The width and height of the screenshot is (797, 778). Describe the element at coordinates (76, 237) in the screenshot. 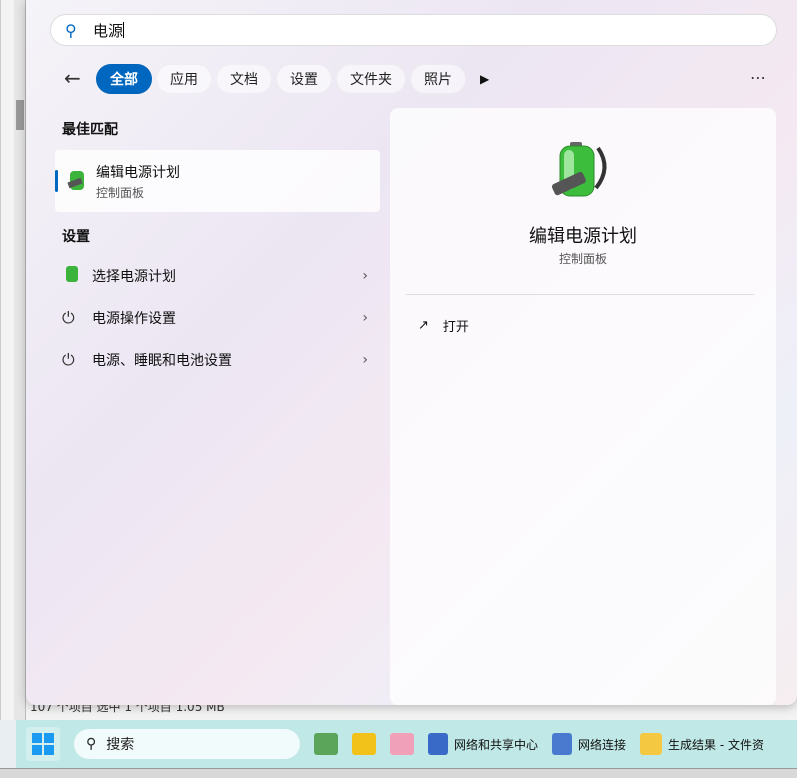

I see `settings-heading: 设置` at that location.